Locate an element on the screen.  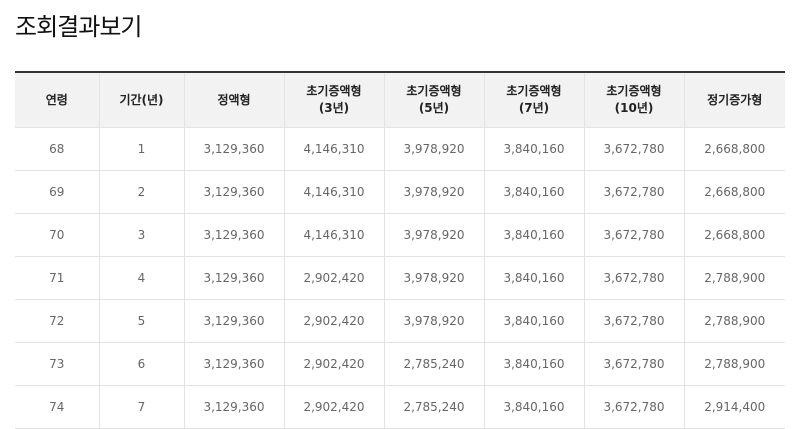
table-cell: 1 is located at coordinates (141, 149).